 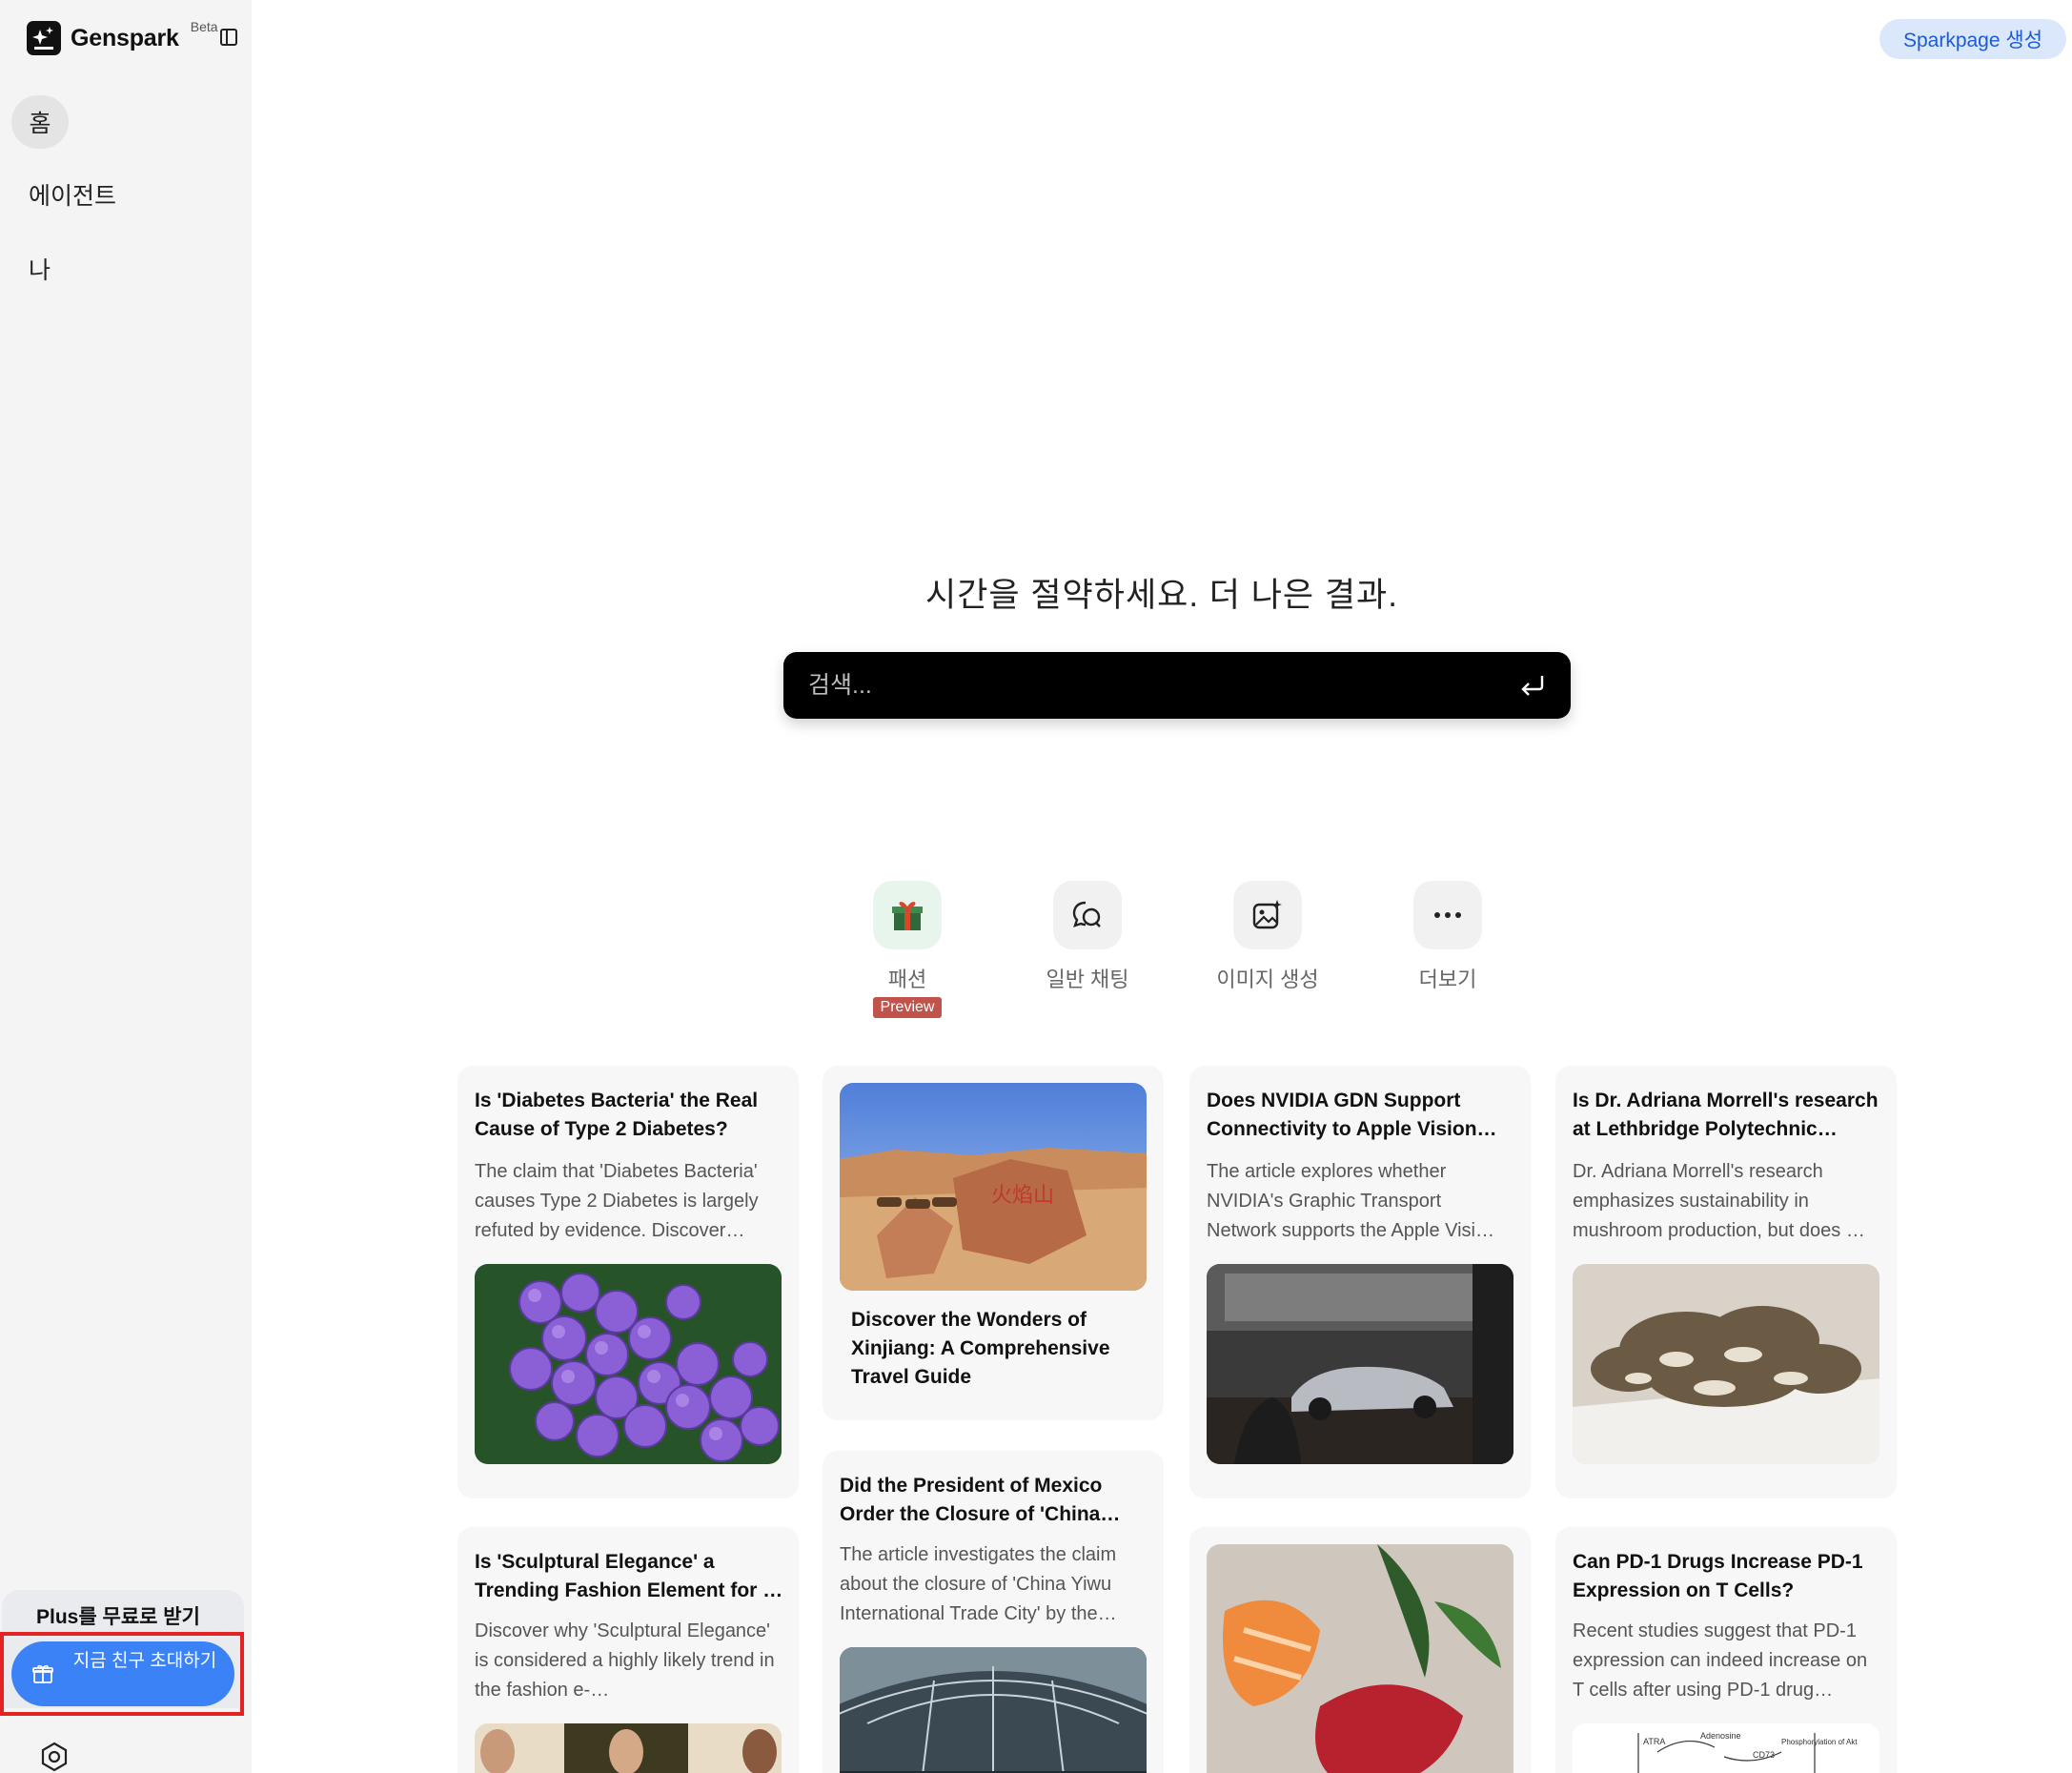 I want to click on create-sparkpage-button: Sparkpage 생성, so click(x=1972, y=39).